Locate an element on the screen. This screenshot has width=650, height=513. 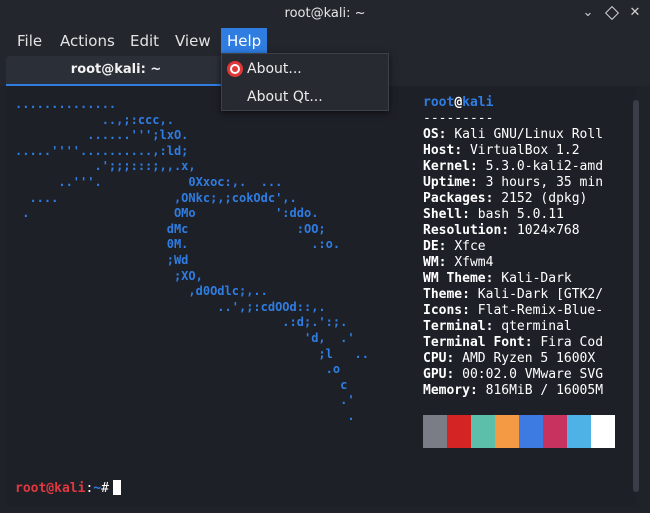
neofetch-row: Terminal: qterminal is located at coordinates (497, 326).